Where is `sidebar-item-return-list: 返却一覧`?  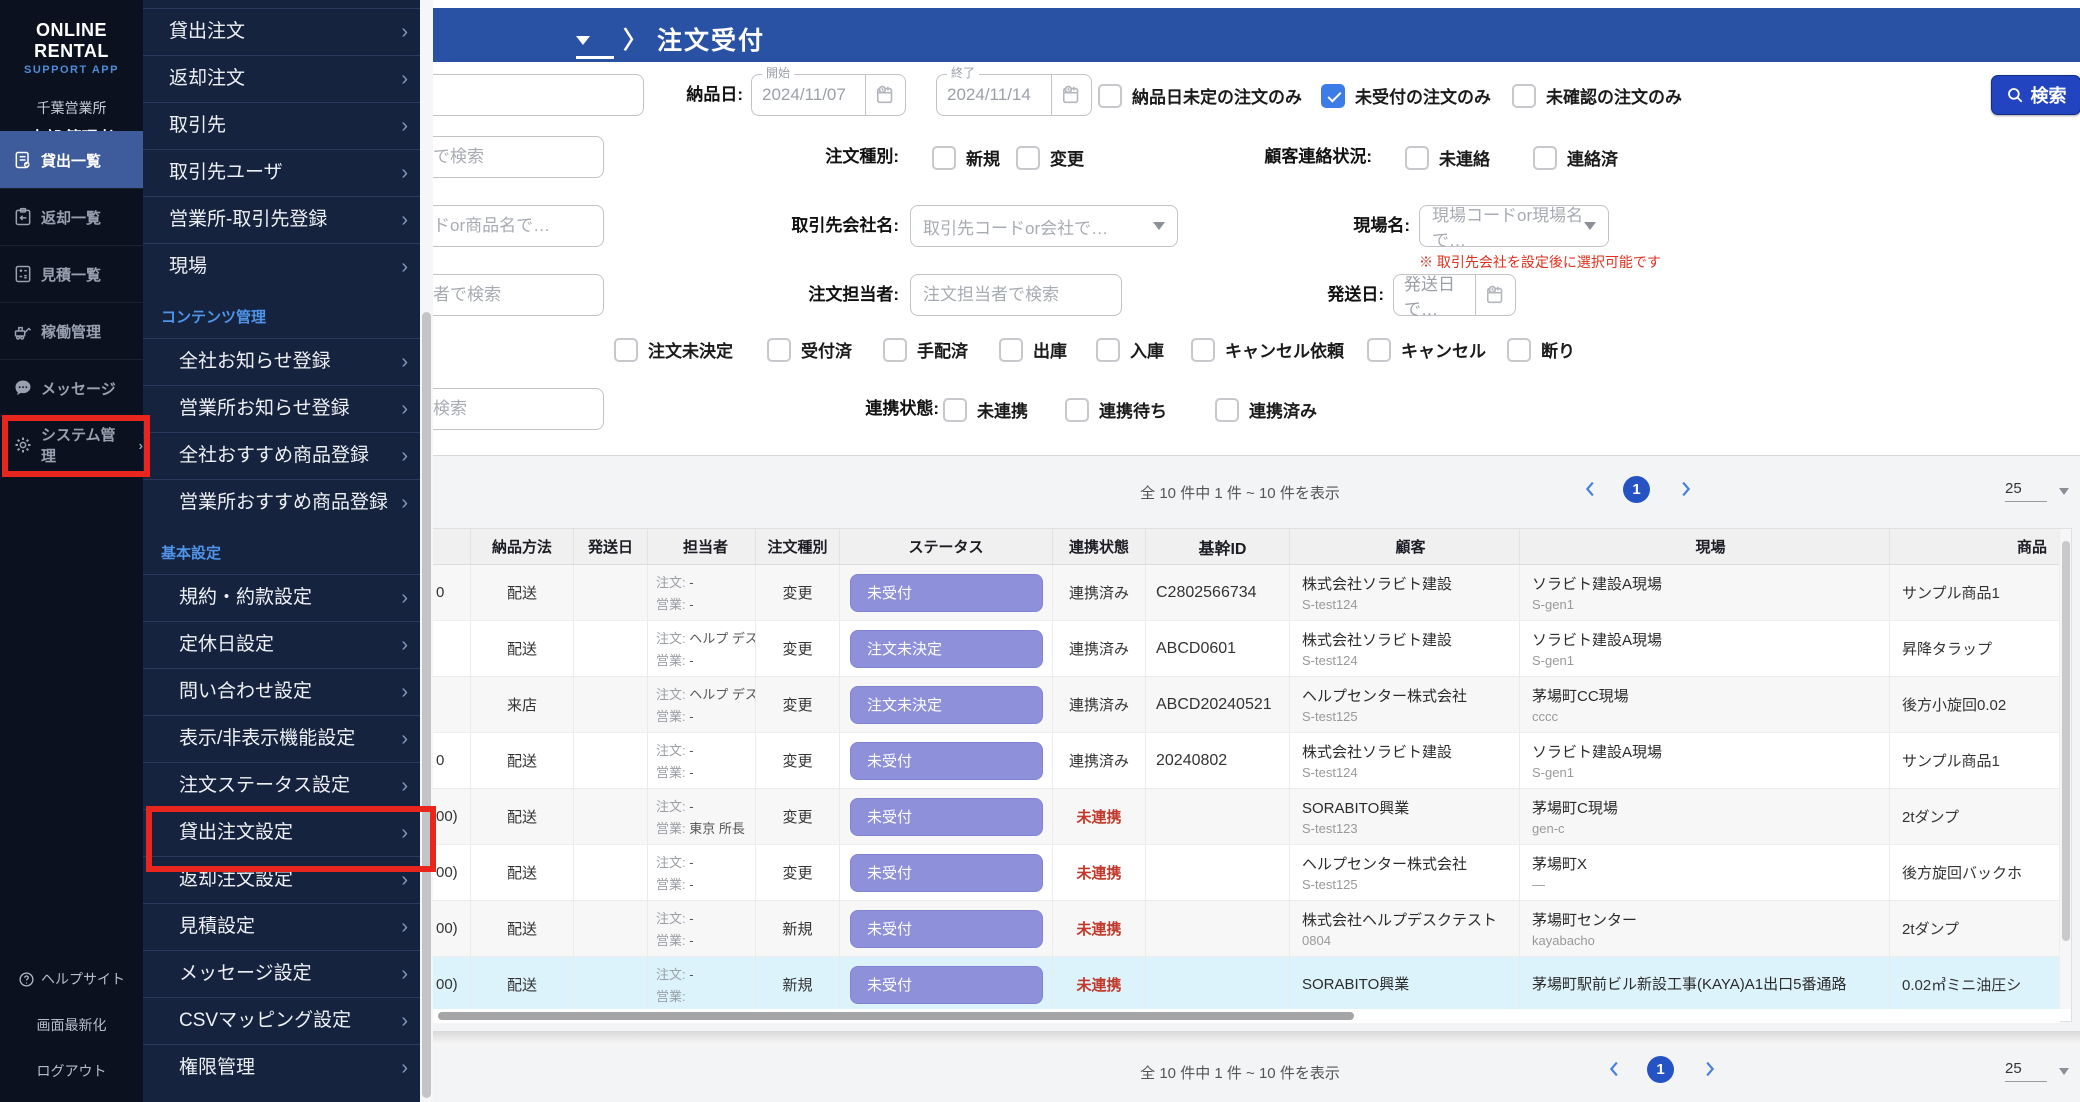 sidebar-item-return-list: 返却一覧 is located at coordinates (71, 216).